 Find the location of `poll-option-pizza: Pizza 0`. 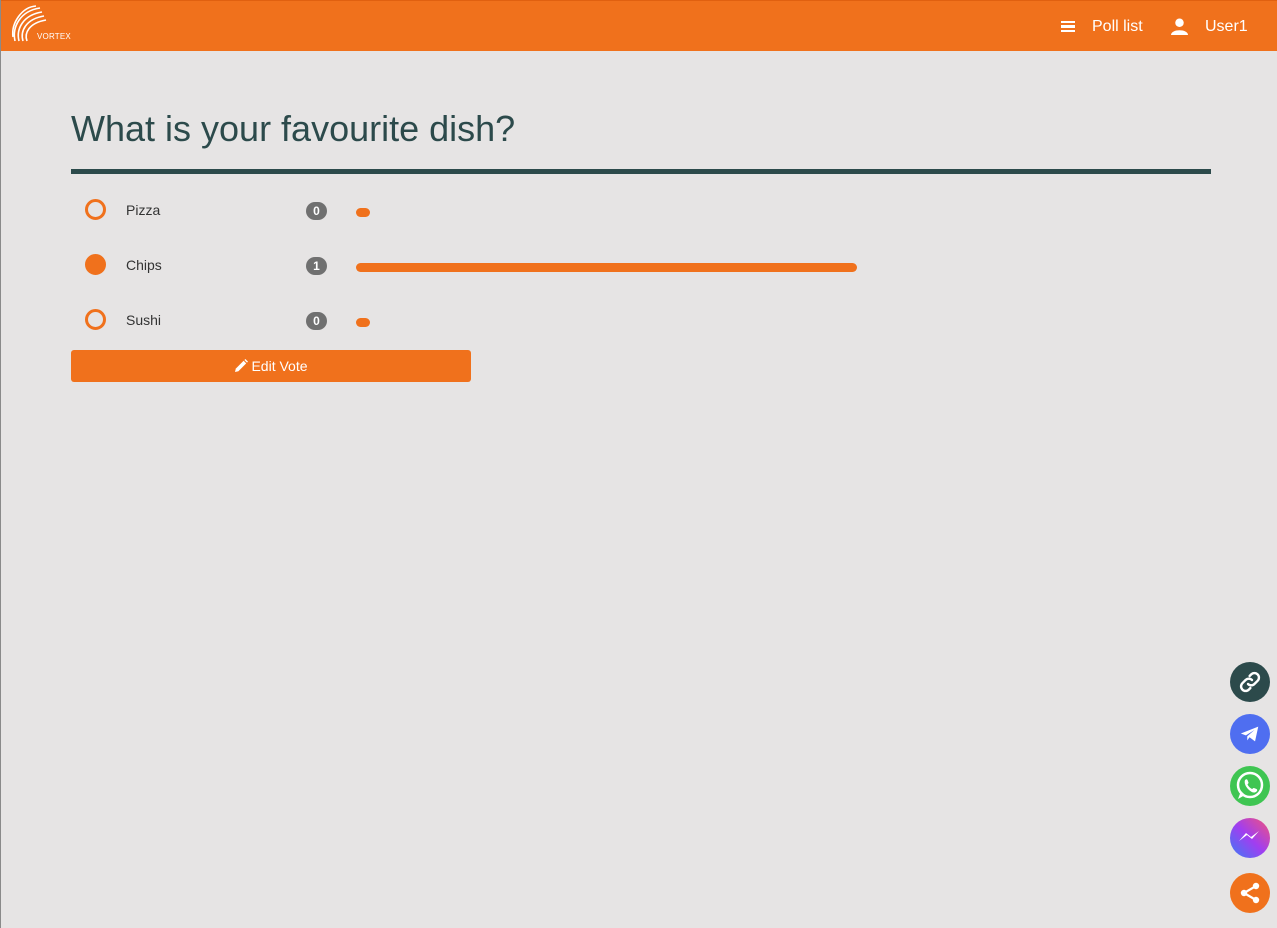

poll-option-pizza: Pizza 0 is located at coordinates (485, 211).